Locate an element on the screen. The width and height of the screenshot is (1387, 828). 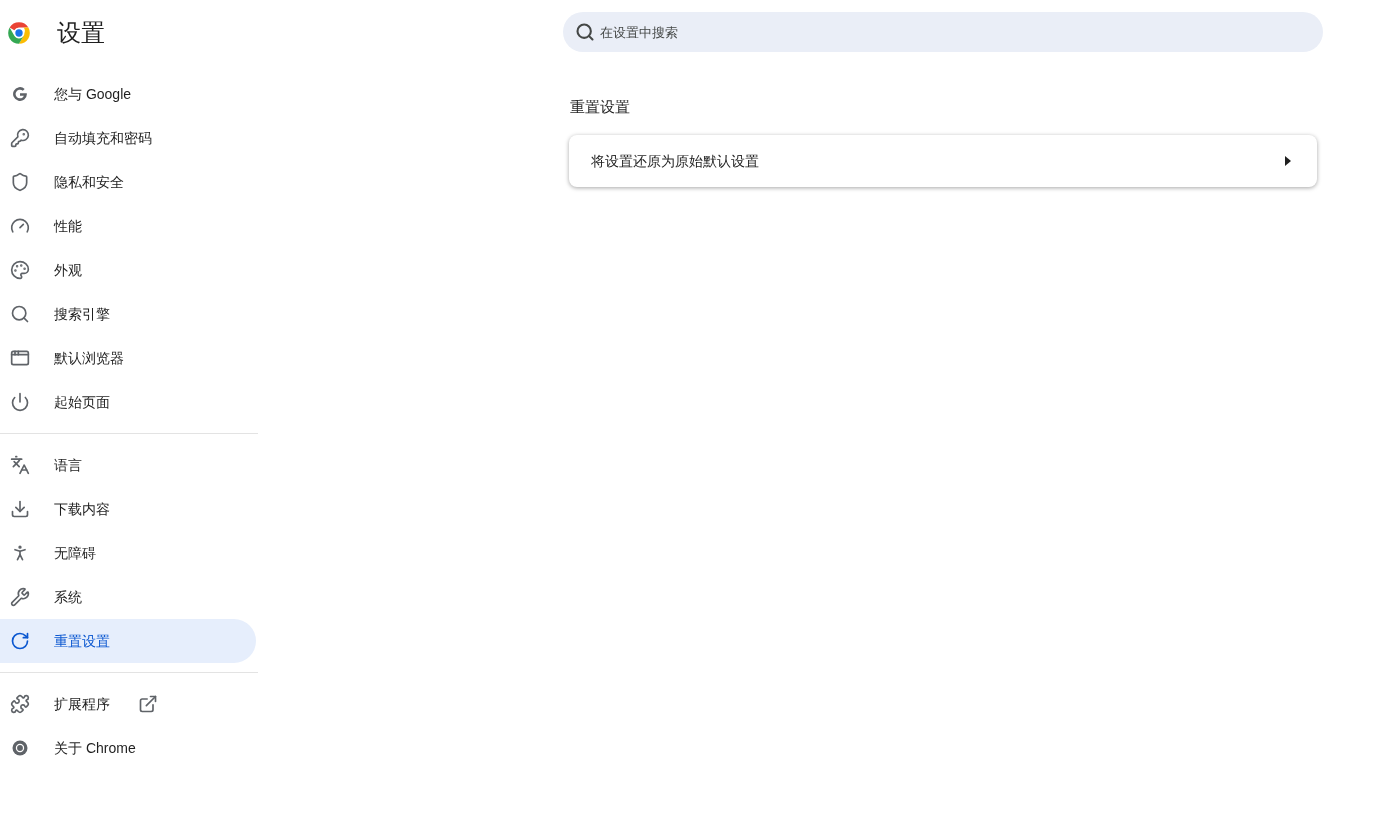
settings-row: 将设置还原为原始默认设置 is located at coordinates (943, 161).